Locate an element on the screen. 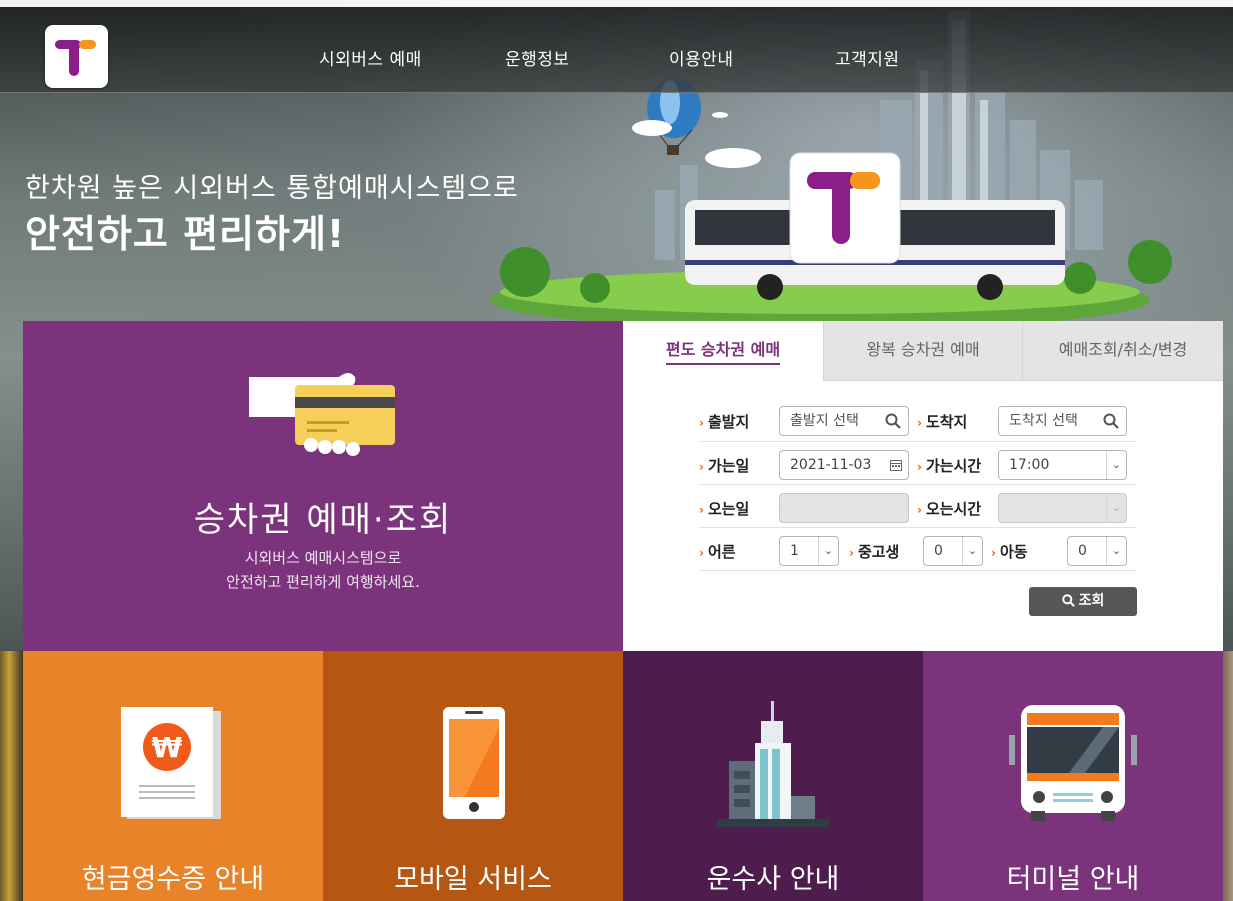 This screenshot has width=1233, height=901. tab-one-way-label: 편도 승차권 예매 is located at coordinates (723, 352).